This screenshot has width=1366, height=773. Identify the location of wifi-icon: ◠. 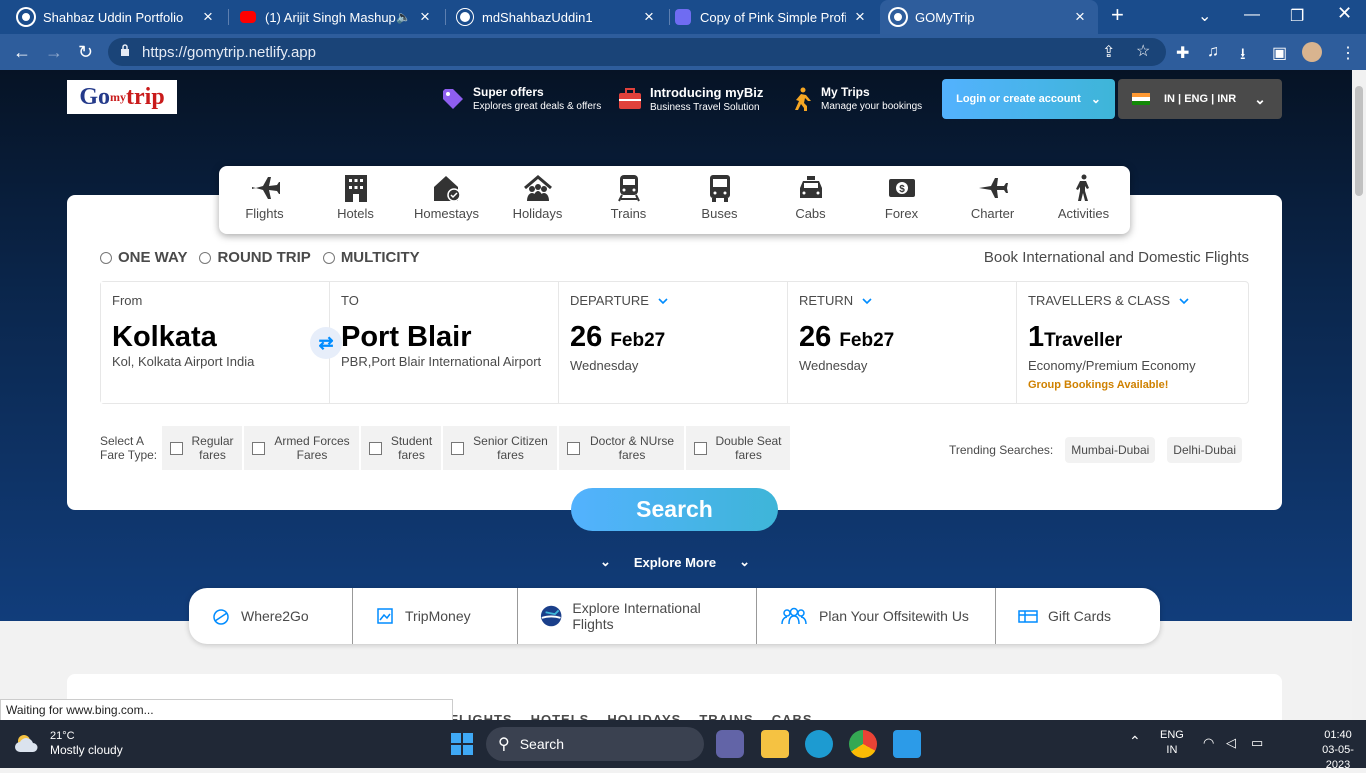
(1208, 742).